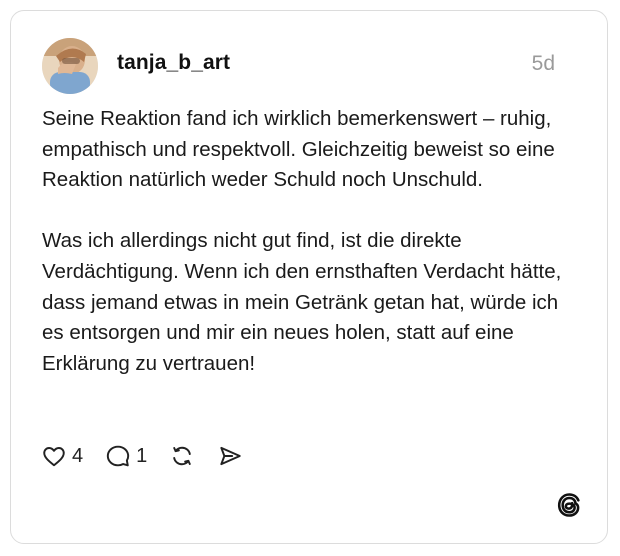  Describe the element at coordinates (543, 63) in the screenshot. I see `post-timestamp: 5d` at that location.